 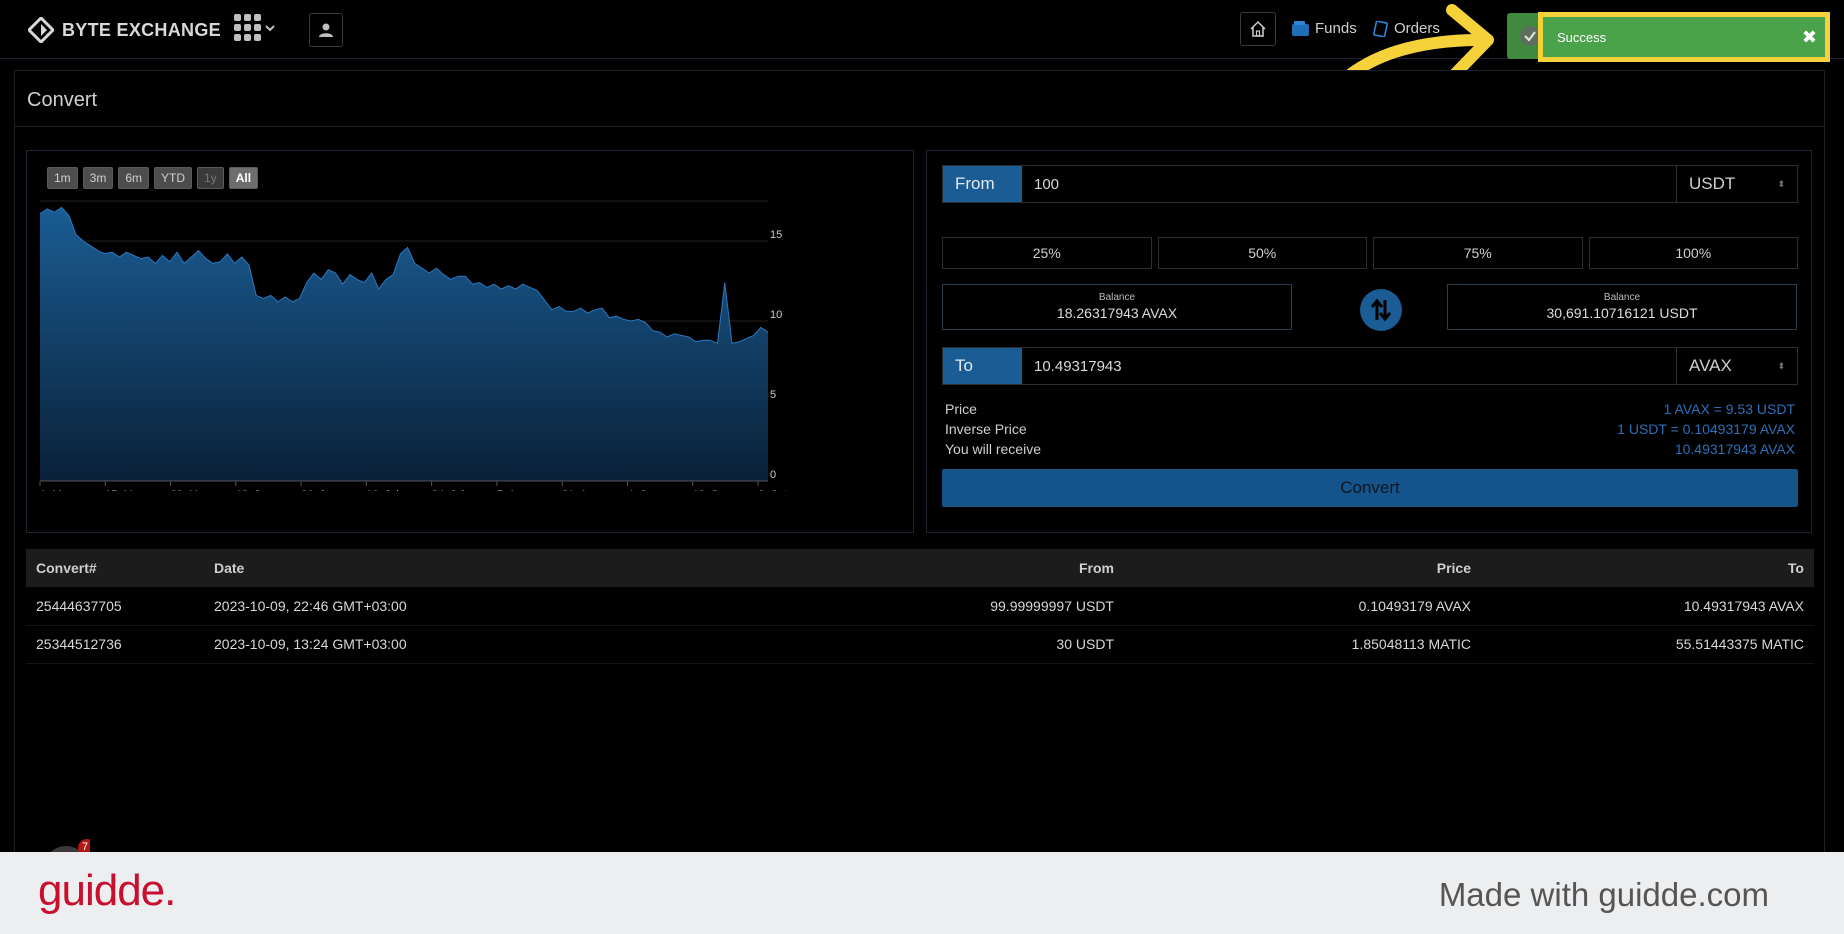 What do you see at coordinates (62, 178) in the screenshot?
I see `range-button-1m: 1m` at bounding box center [62, 178].